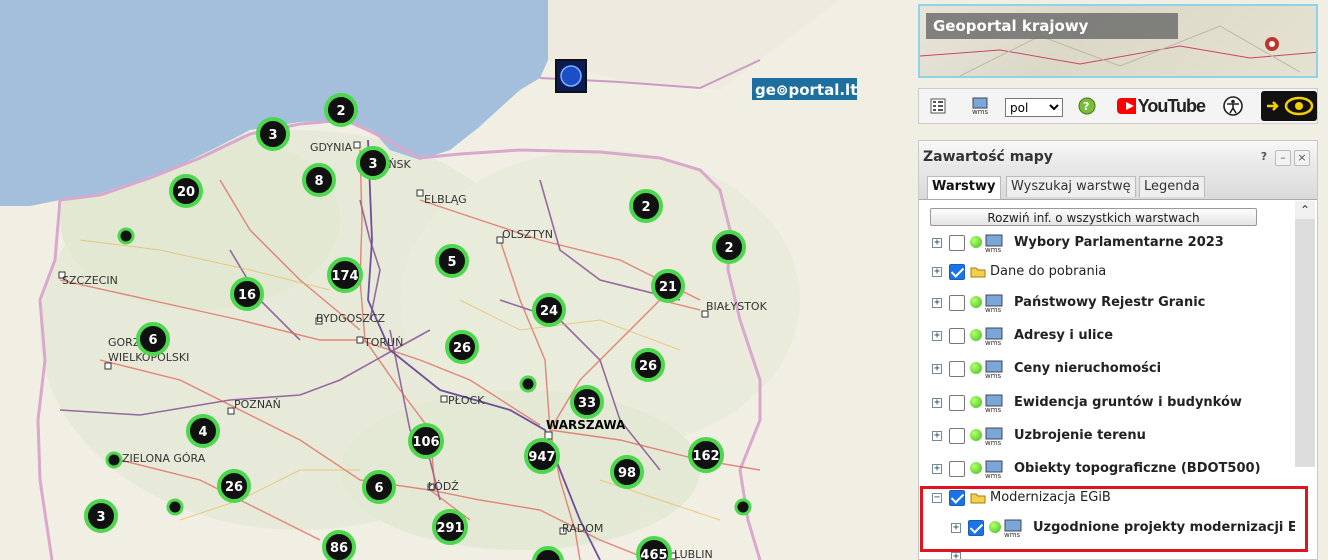  What do you see at coordinates (1034, 107) in the screenshot?
I see `language-select: pol` at bounding box center [1034, 107].